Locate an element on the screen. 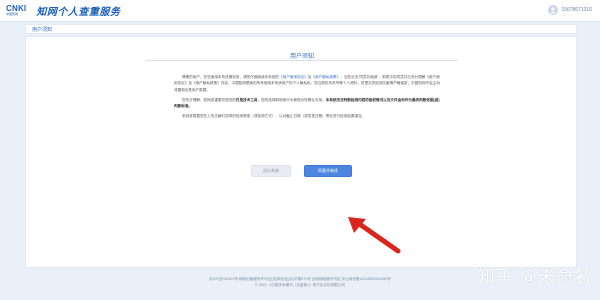 This screenshot has height=300, width=600. notice-text: ，您的选择和使用行为使现为您确认可用， is located at coordinates (291, 99).